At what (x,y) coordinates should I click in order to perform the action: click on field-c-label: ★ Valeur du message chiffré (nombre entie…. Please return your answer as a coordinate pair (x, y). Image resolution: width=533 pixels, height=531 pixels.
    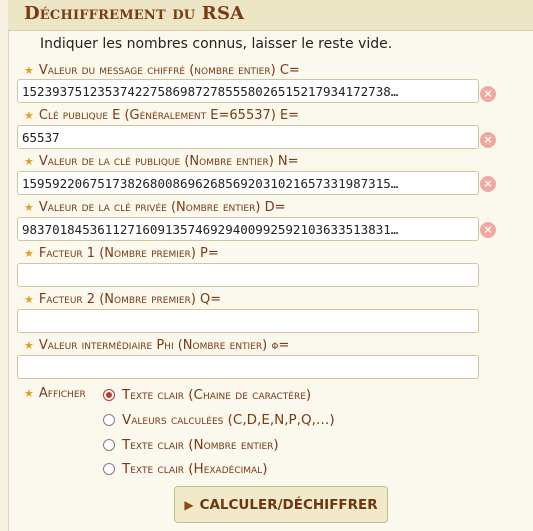
    Looking at the image, I should click on (162, 70).